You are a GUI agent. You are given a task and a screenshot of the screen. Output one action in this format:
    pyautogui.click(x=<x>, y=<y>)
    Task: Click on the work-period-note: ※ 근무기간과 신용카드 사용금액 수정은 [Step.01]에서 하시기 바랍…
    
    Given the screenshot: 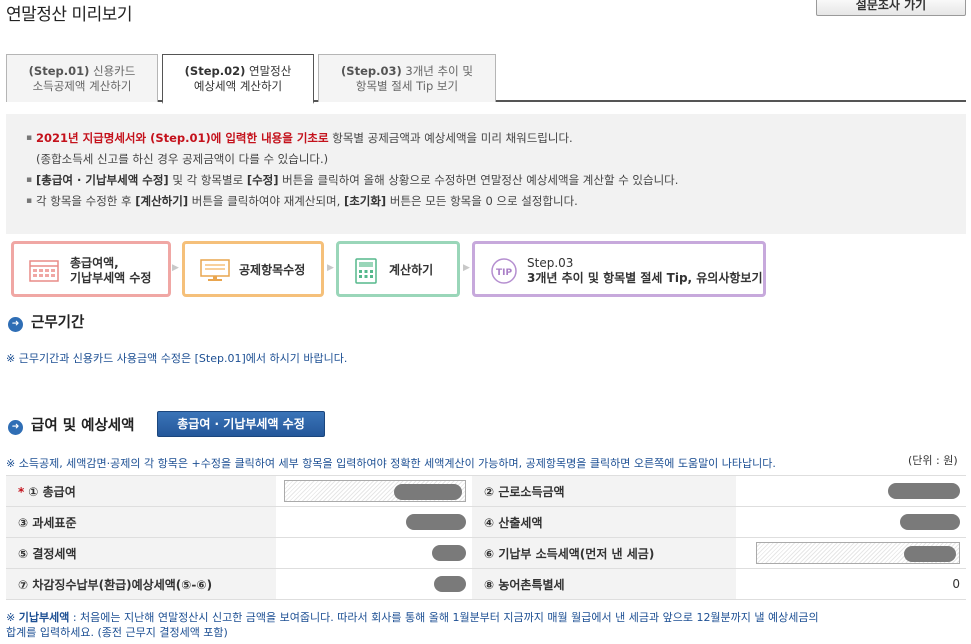 What is the action you would take?
    pyautogui.click(x=177, y=358)
    